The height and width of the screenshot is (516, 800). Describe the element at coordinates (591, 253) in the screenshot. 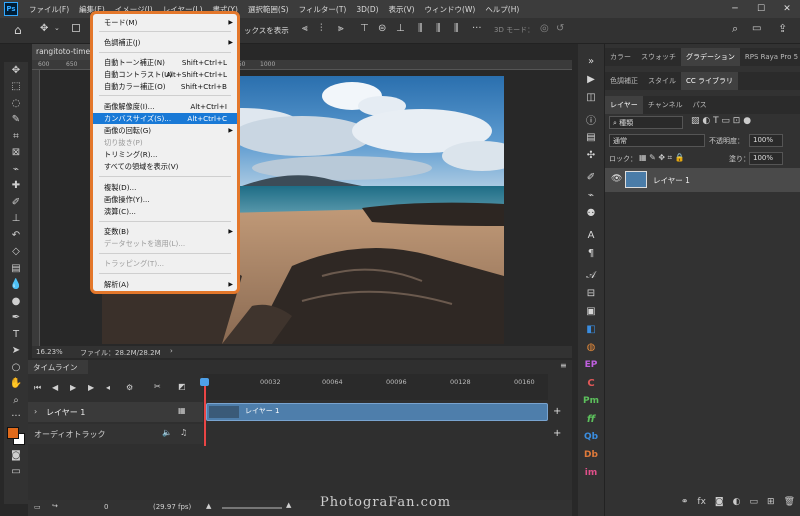

I see `paragraph-icon: ¶` at that location.